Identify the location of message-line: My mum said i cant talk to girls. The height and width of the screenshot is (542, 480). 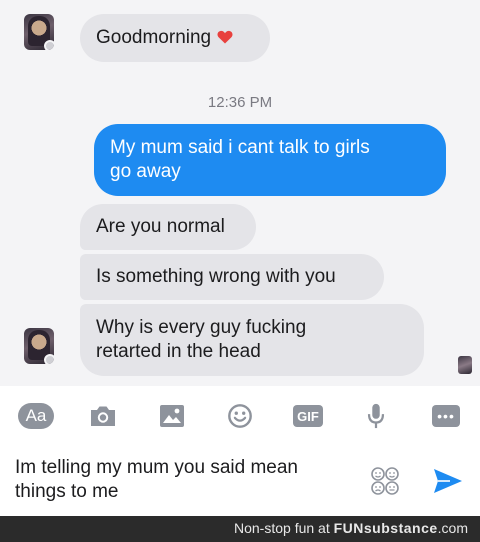
(240, 147).